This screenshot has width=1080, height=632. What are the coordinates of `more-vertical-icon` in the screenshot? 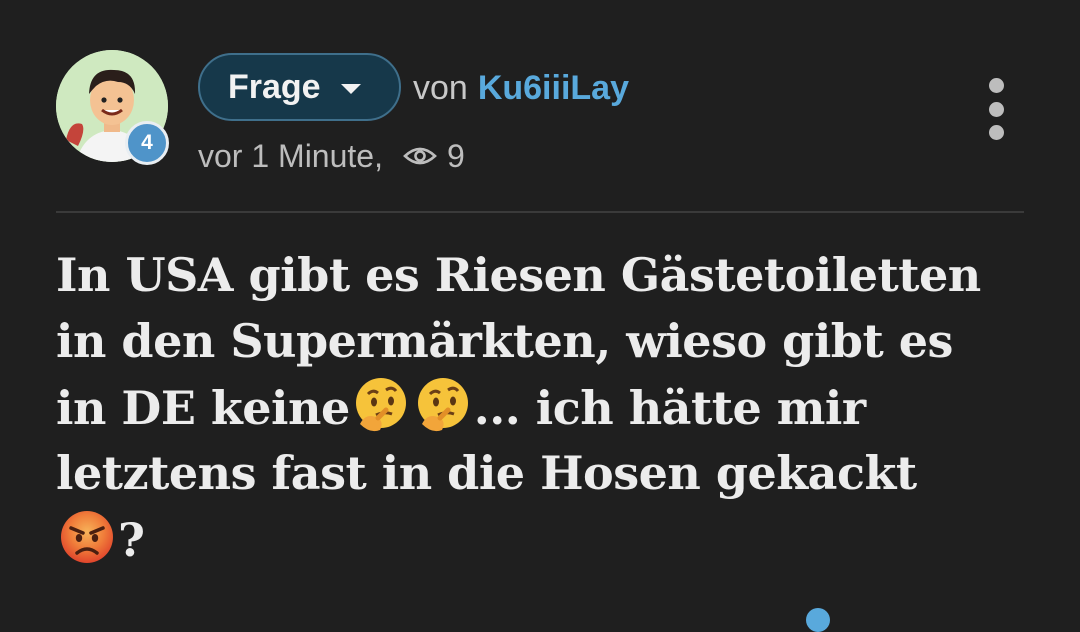 It's located at (996, 109).